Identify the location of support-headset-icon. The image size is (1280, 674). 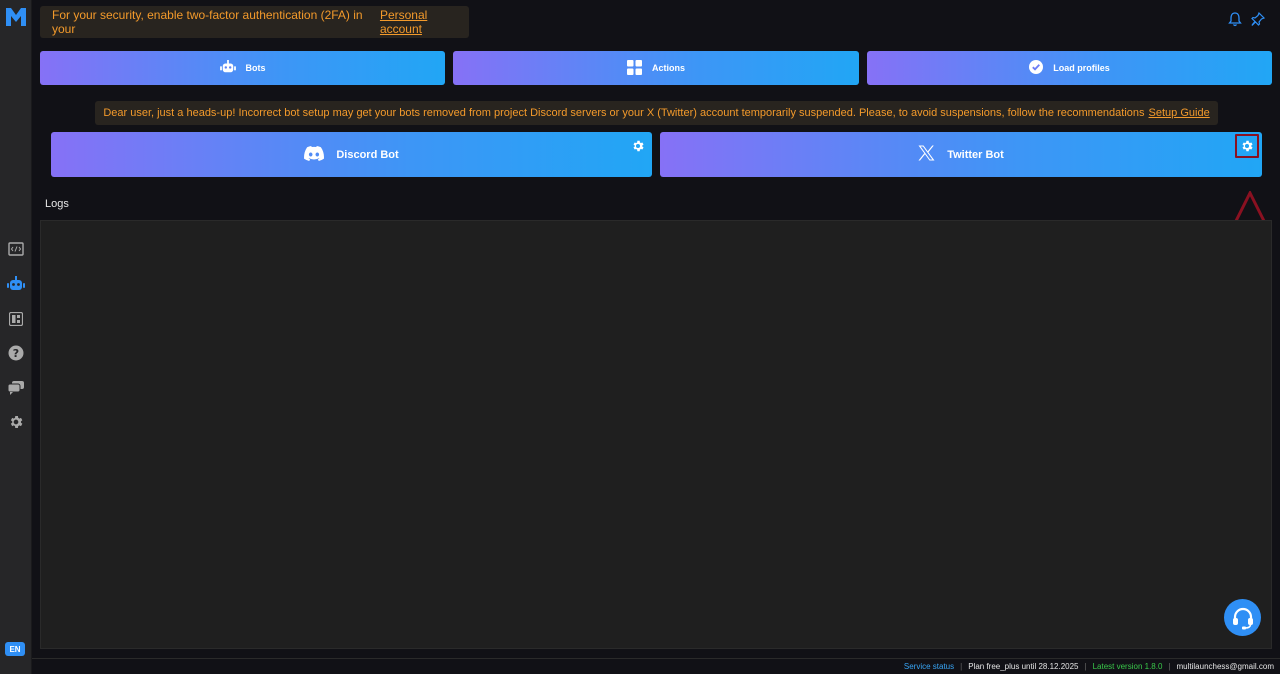
(1242, 617).